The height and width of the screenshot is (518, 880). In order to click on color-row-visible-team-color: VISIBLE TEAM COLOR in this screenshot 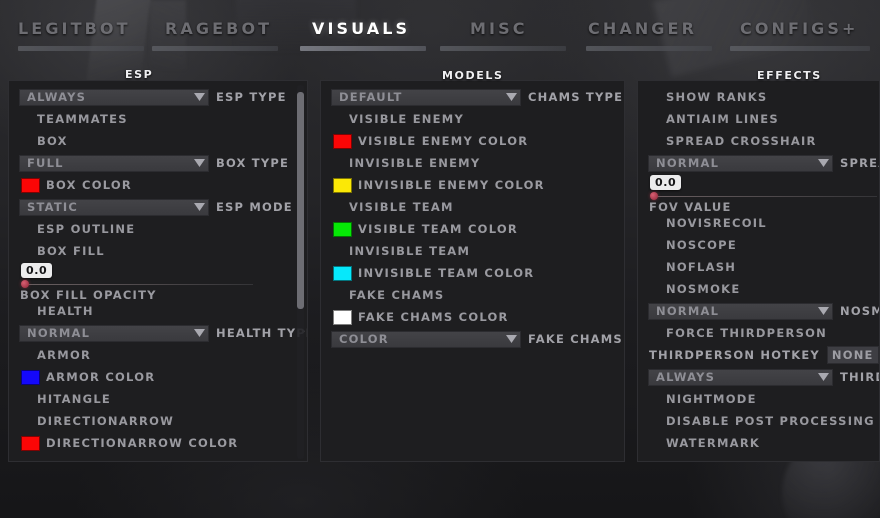, I will do `click(472, 229)`.